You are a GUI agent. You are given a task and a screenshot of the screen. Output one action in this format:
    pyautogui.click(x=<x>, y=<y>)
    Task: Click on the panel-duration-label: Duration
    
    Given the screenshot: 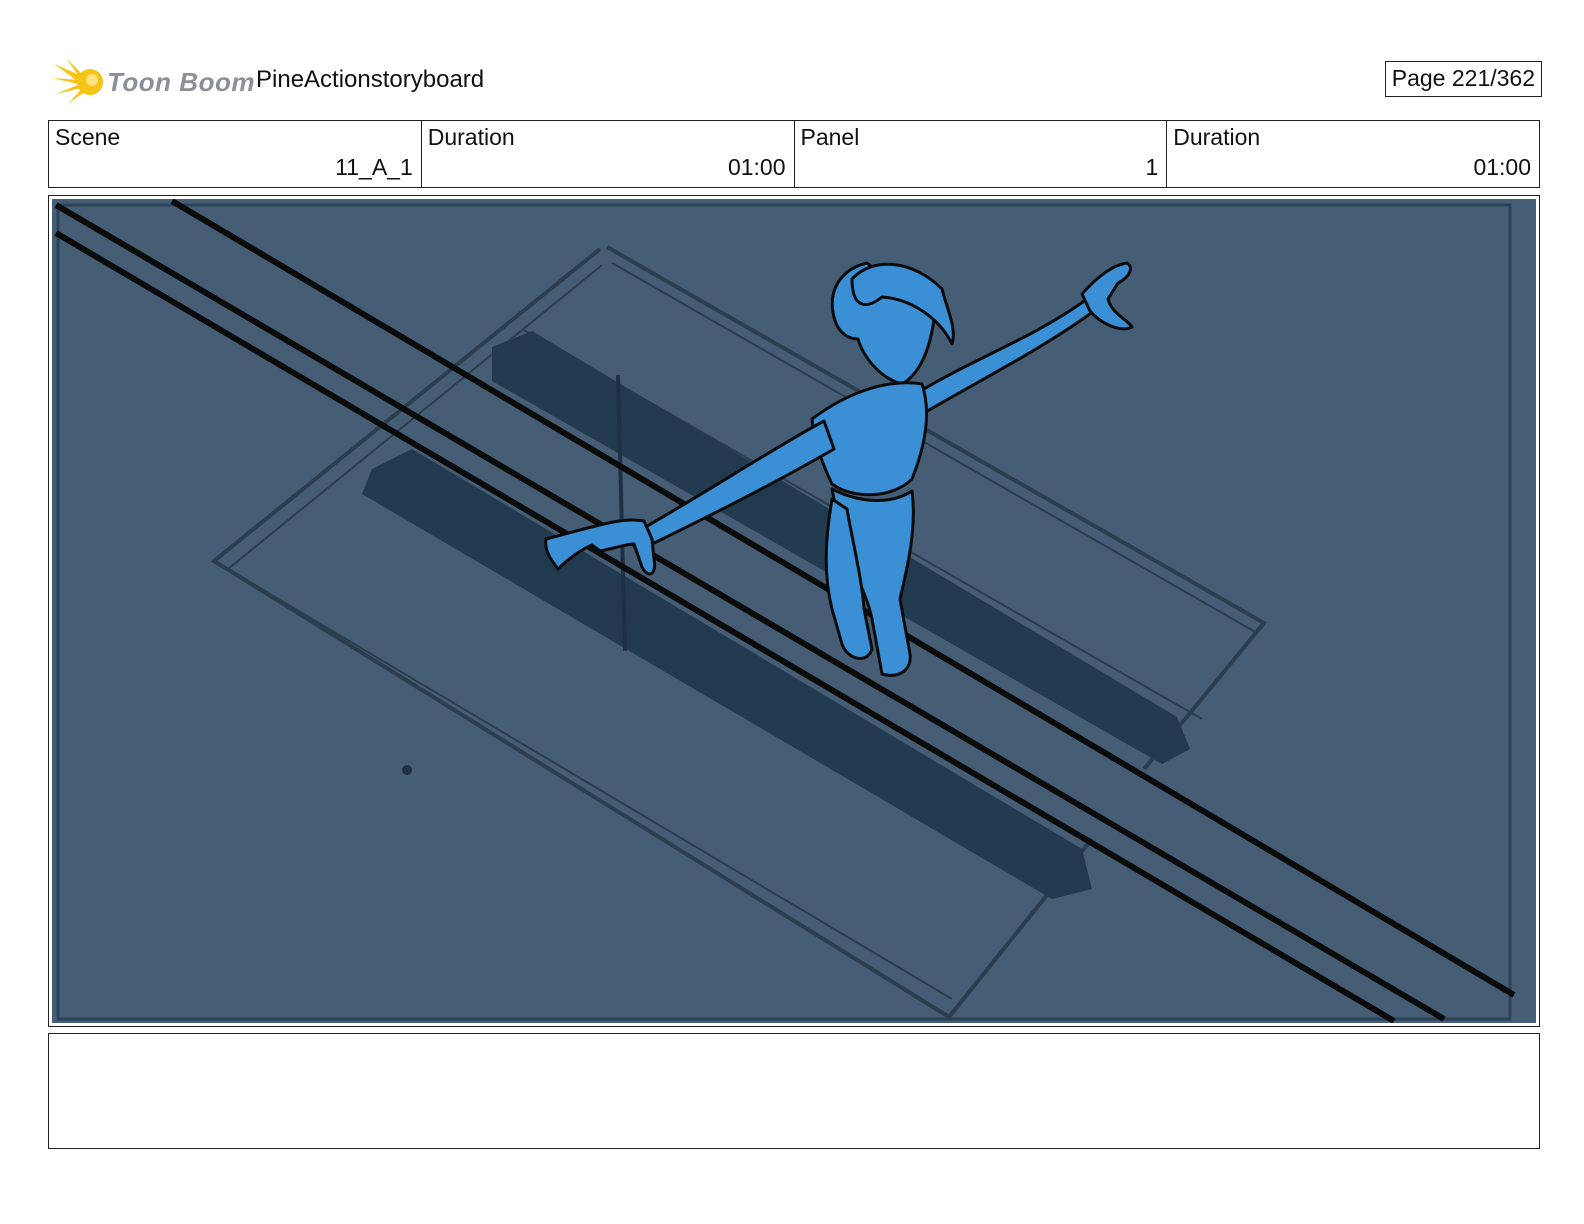 What is the action you would take?
    pyautogui.click(x=1217, y=137)
    